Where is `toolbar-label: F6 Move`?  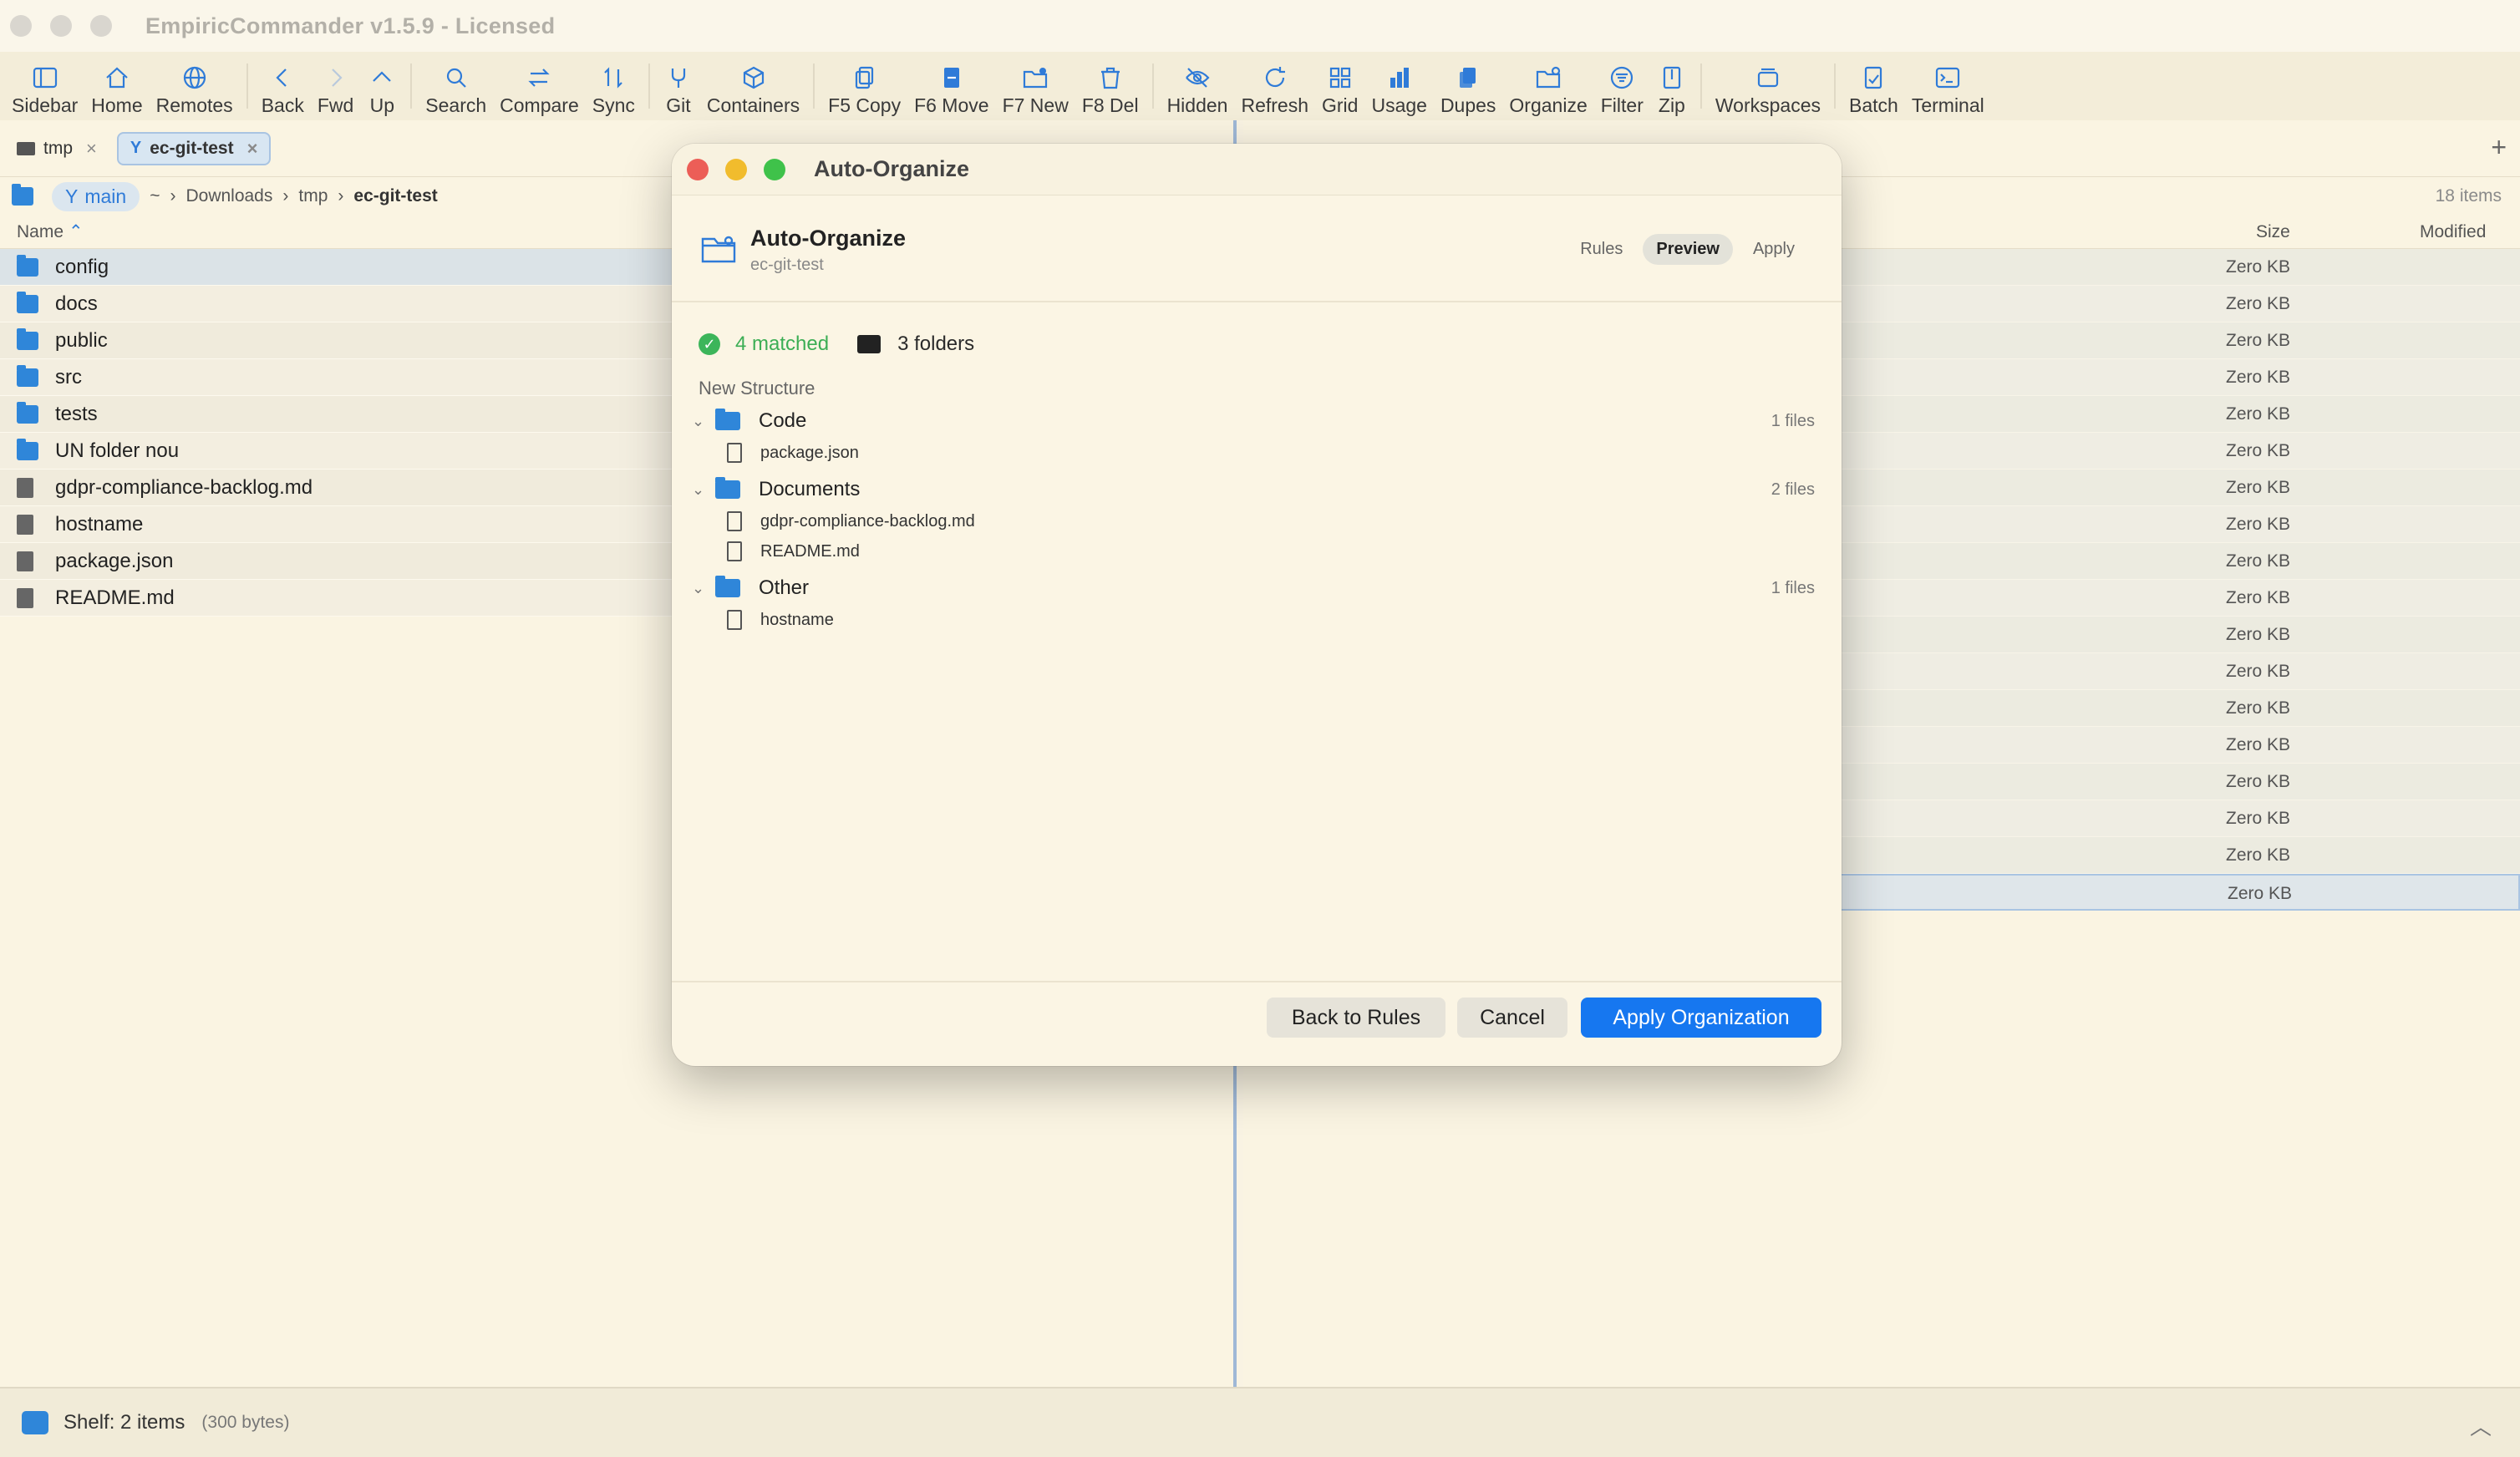 toolbar-label: F6 Move is located at coordinates (951, 105).